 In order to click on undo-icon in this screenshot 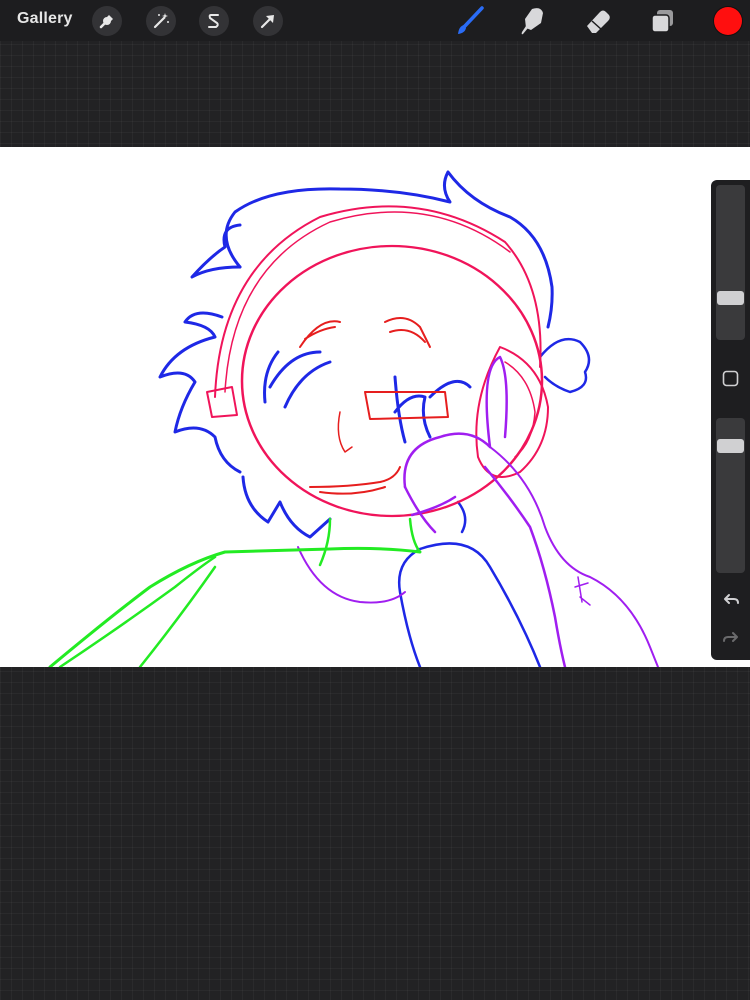, I will do `click(731, 599)`.